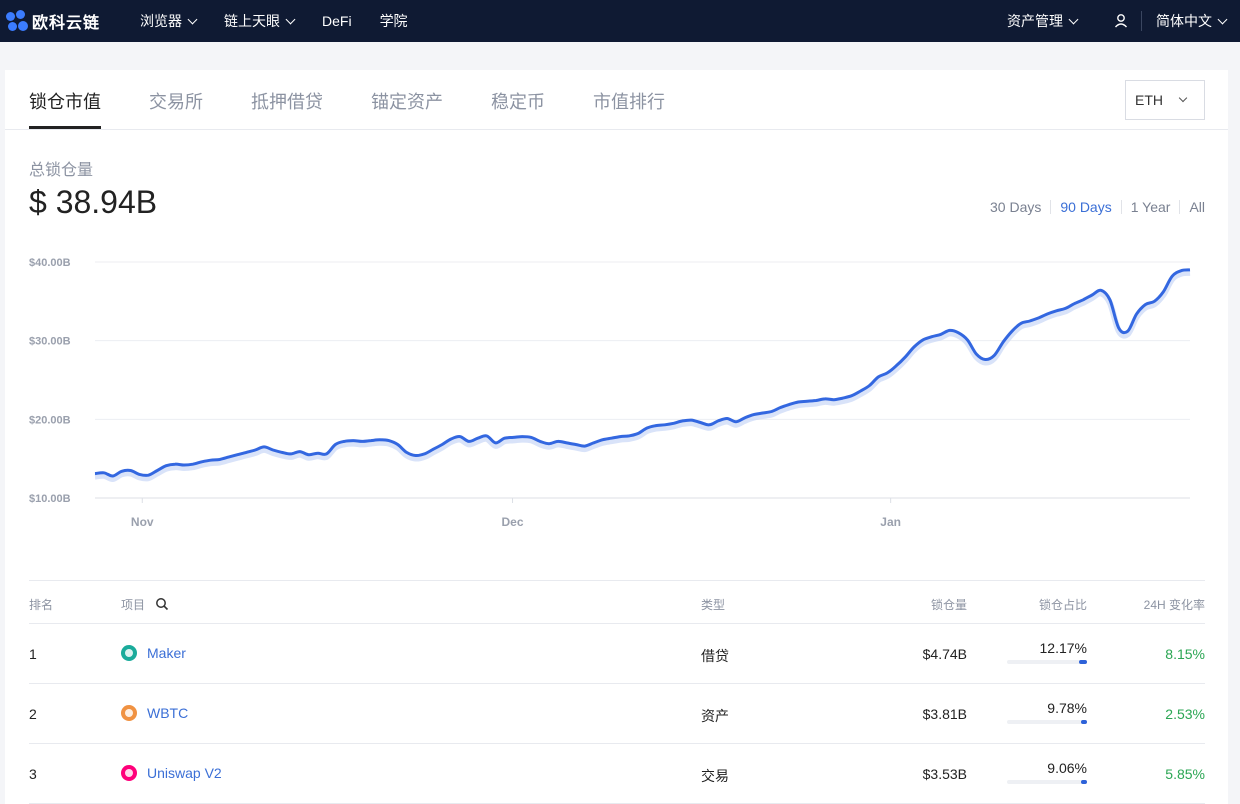  What do you see at coordinates (129, 773) in the screenshot?
I see `uniswap-icon` at bounding box center [129, 773].